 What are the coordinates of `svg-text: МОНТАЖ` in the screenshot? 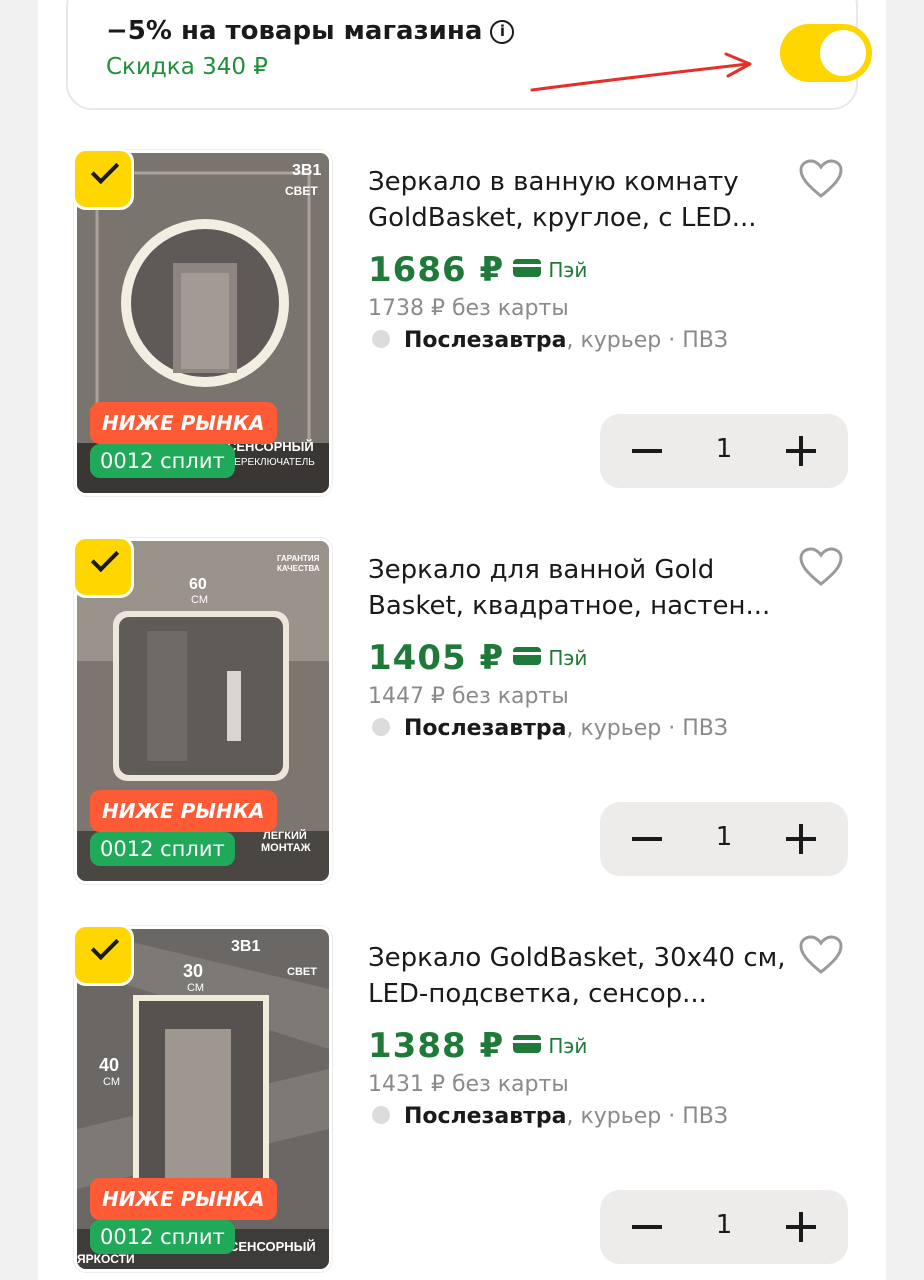 It's located at (286, 848).